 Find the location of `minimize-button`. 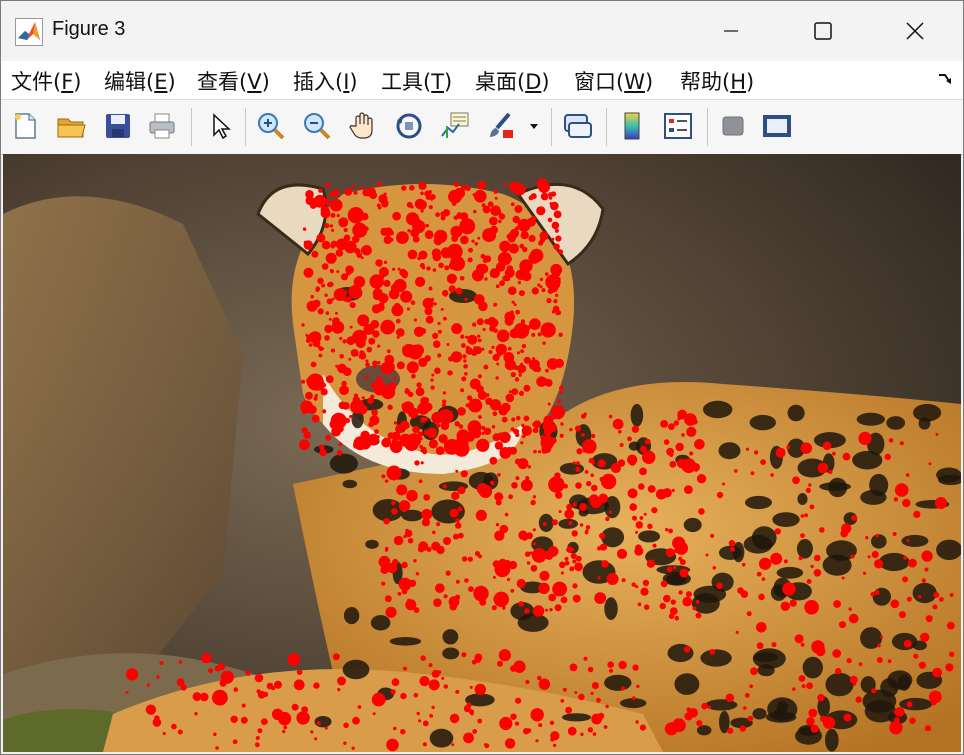

minimize-button is located at coordinates (731, 31).